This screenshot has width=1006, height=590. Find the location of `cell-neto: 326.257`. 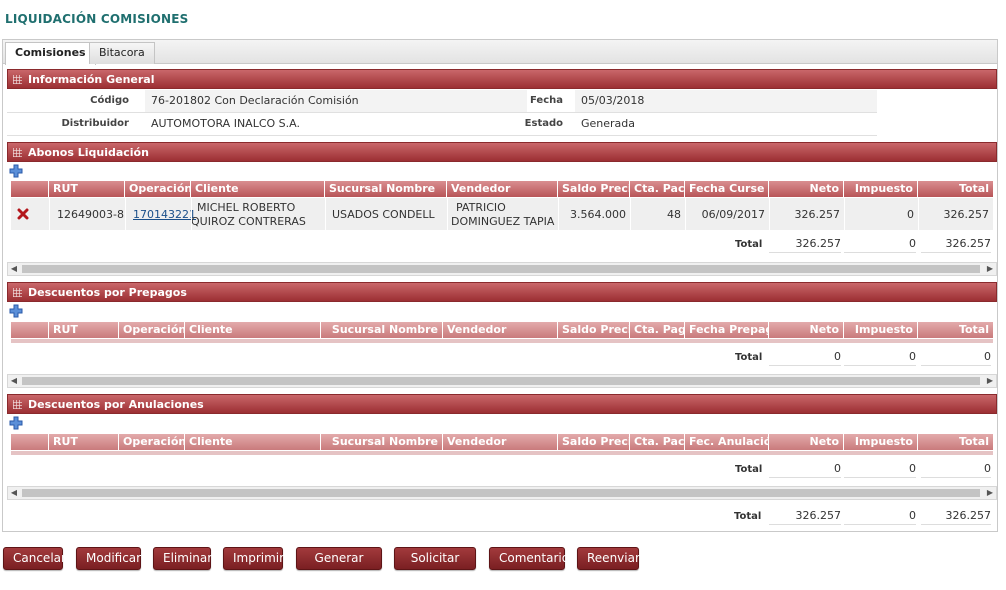

cell-neto: 326.257 is located at coordinates (817, 214).